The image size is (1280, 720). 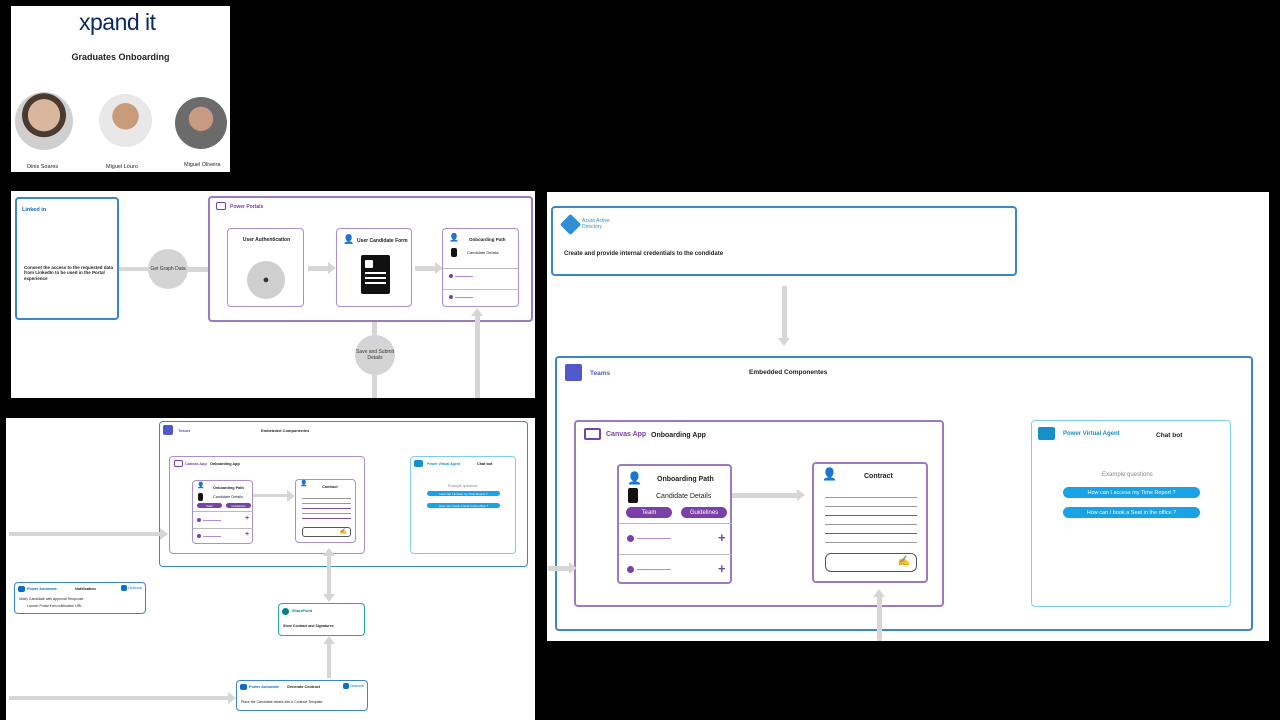 What do you see at coordinates (322, 268) in the screenshot?
I see `arrow-auth-form` at bounding box center [322, 268].